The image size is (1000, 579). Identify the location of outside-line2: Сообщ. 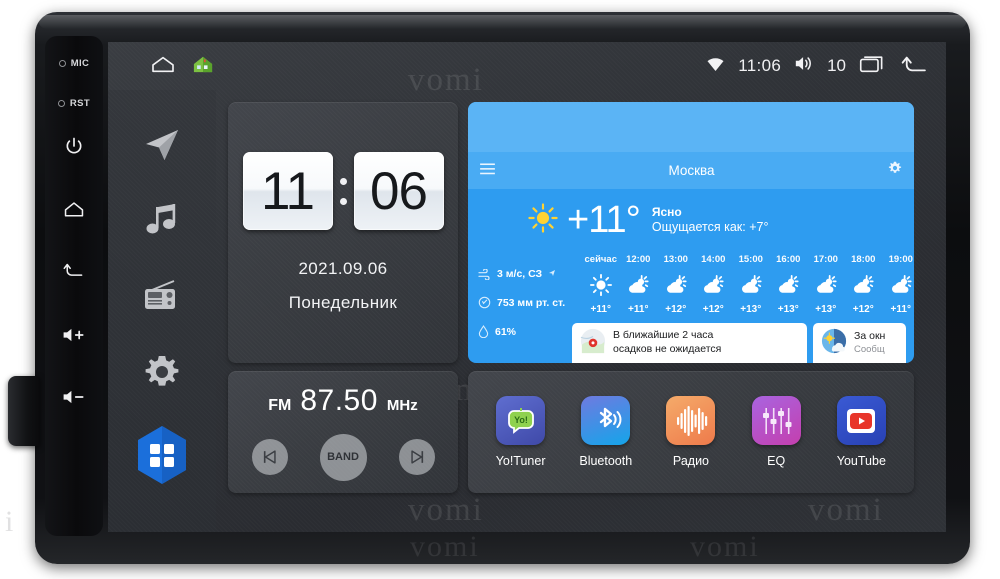
(869, 349).